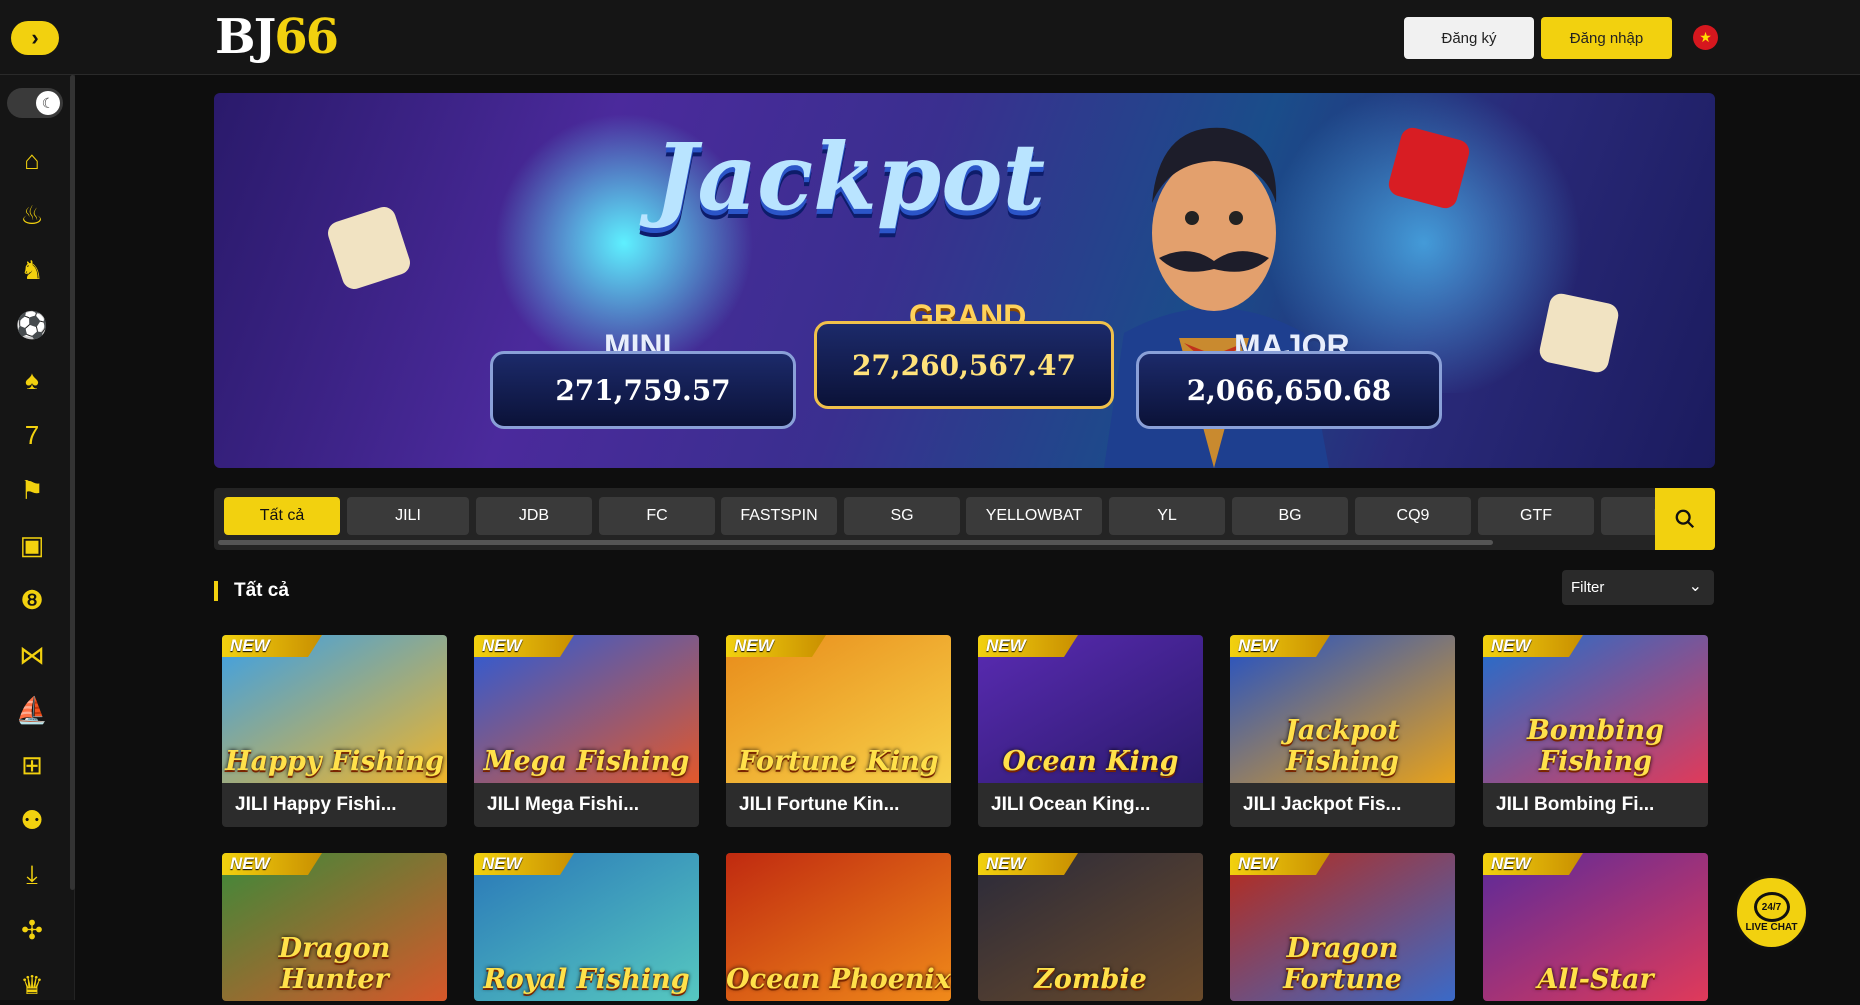  I want to click on logo-text-left: BJ, so click(245, 37).